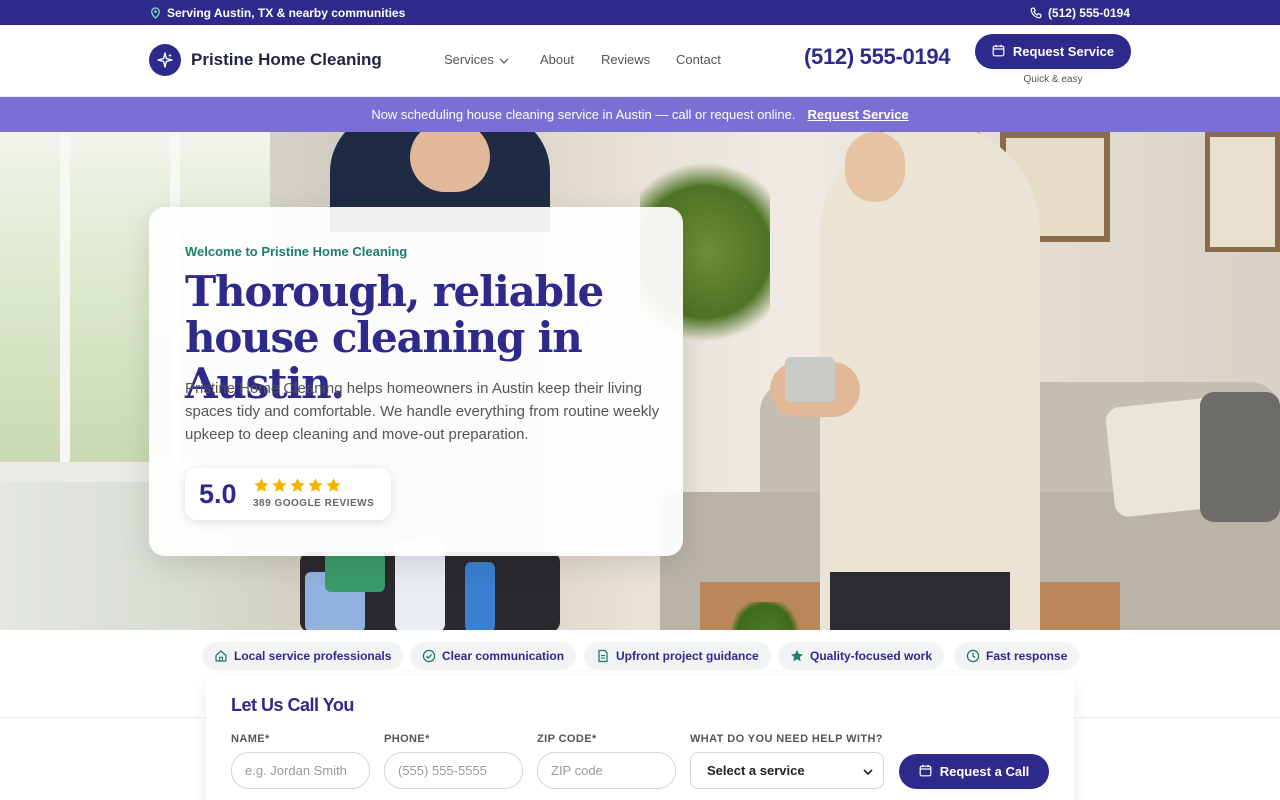 This screenshot has width=1280, height=800. What do you see at coordinates (469, 59) in the screenshot?
I see `nav-services-label: Services` at bounding box center [469, 59].